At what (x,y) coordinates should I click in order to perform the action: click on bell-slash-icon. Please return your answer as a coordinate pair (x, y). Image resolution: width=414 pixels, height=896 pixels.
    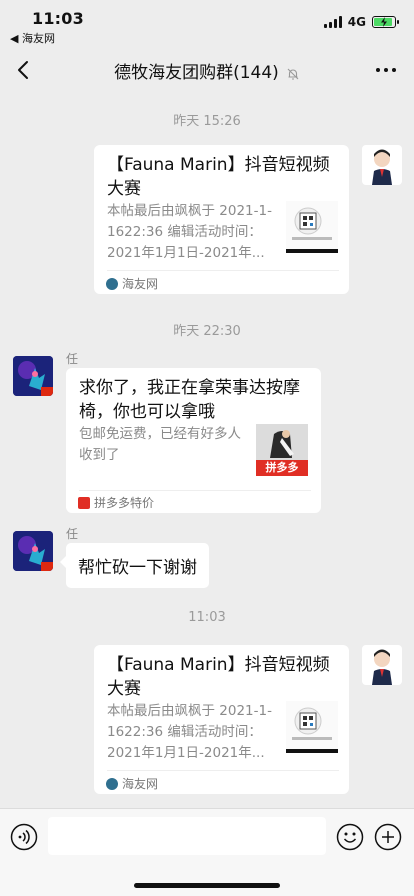
    Looking at the image, I should click on (293, 74).